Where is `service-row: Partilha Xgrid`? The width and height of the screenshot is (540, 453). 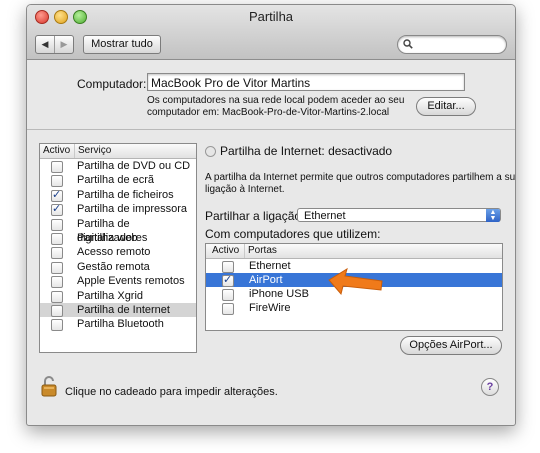
service-row: Partilha Xgrid is located at coordinates (118, 296).